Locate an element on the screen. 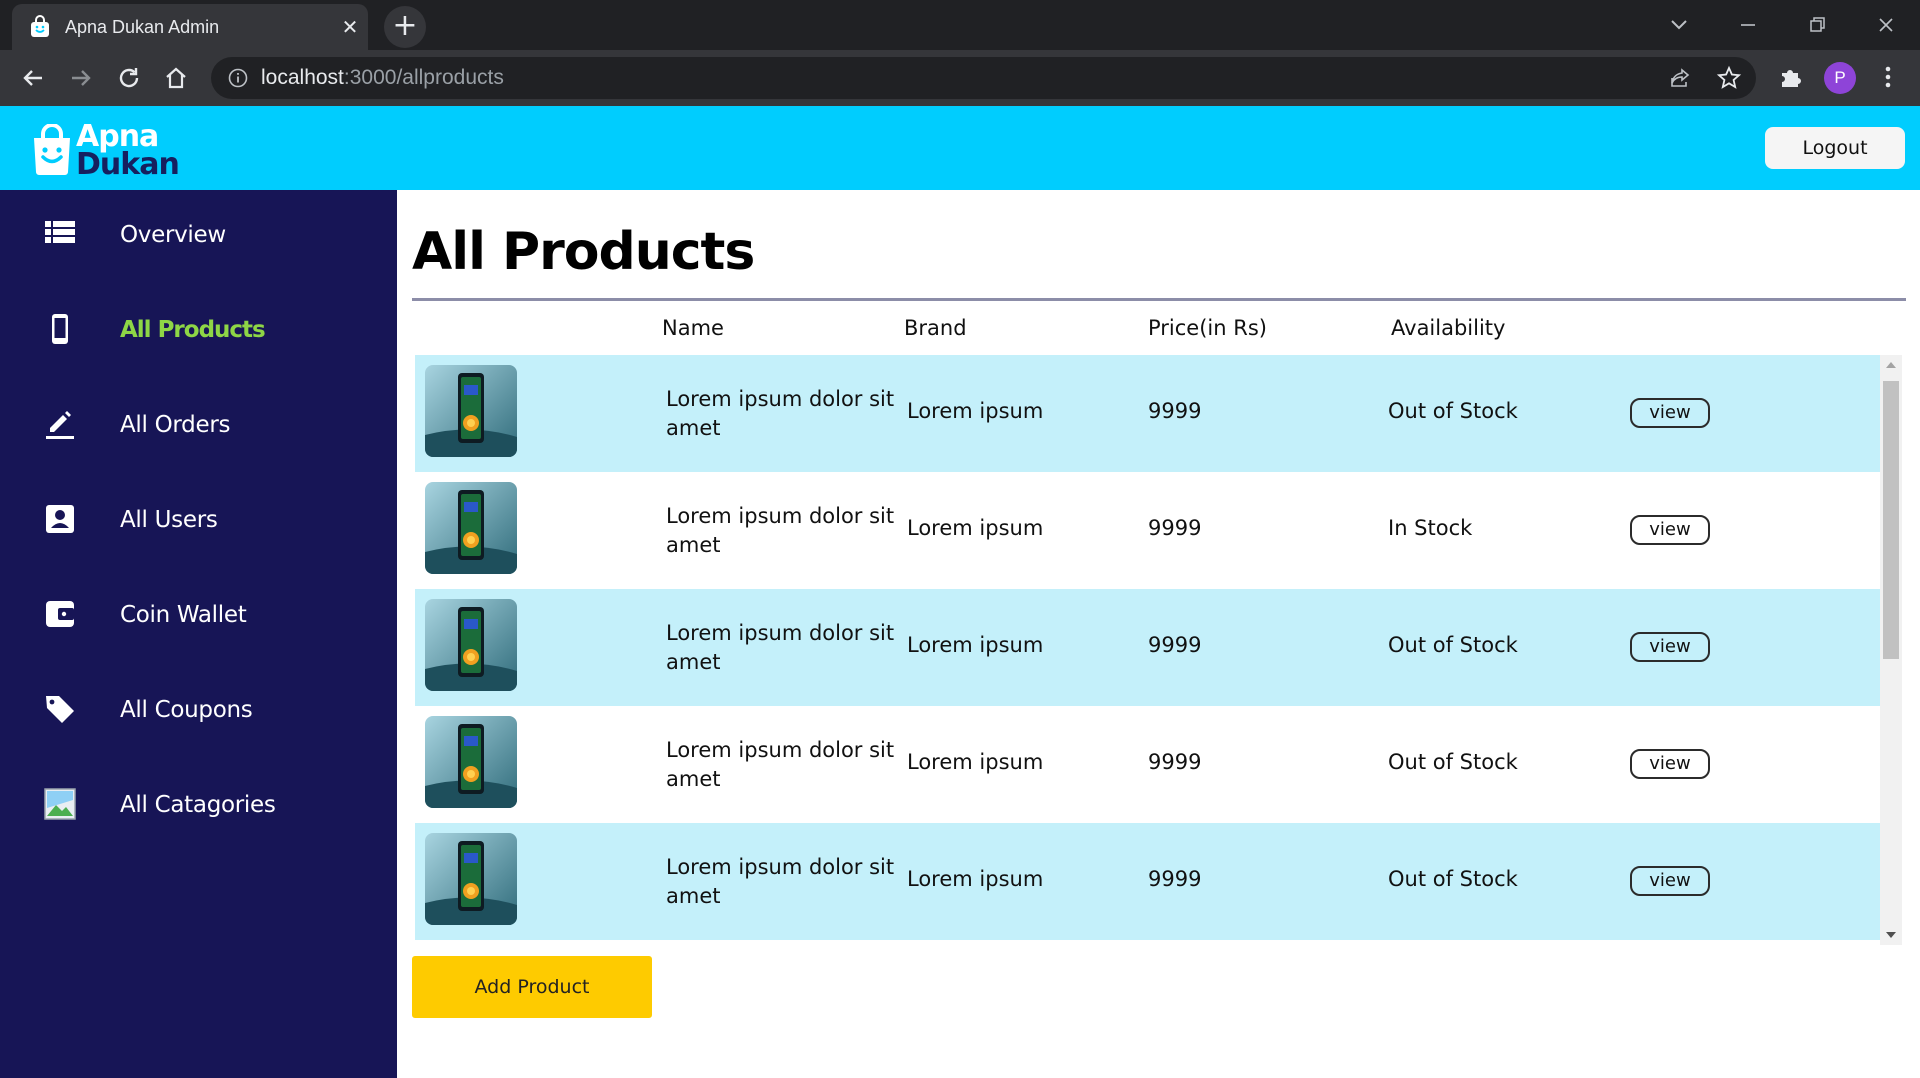 The width and height of the screenshot is (1920, 1078). sidebar-item-all-products: All Products is located at coordinates (198, 332).